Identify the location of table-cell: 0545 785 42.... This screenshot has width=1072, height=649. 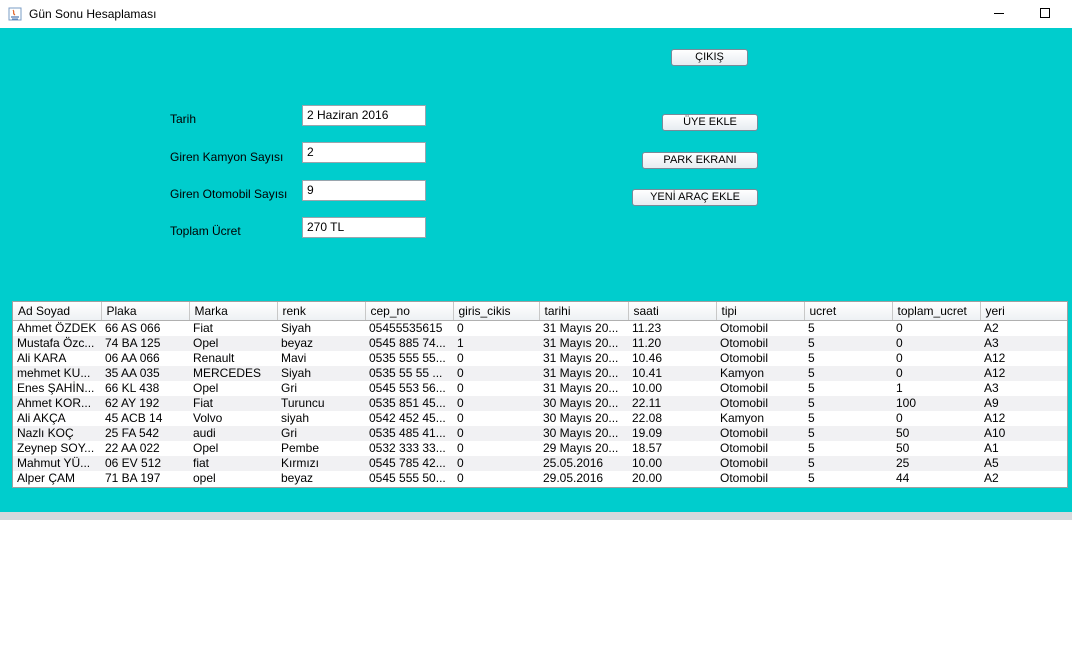
(409, 463).